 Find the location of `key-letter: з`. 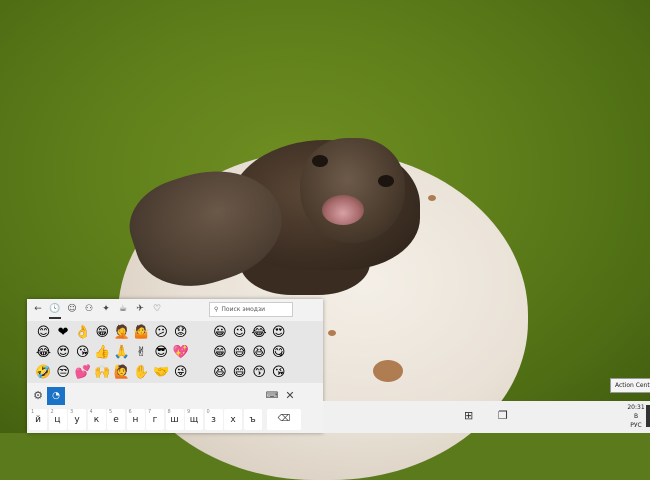

key-letter: з is located at coordinates (213, 420).